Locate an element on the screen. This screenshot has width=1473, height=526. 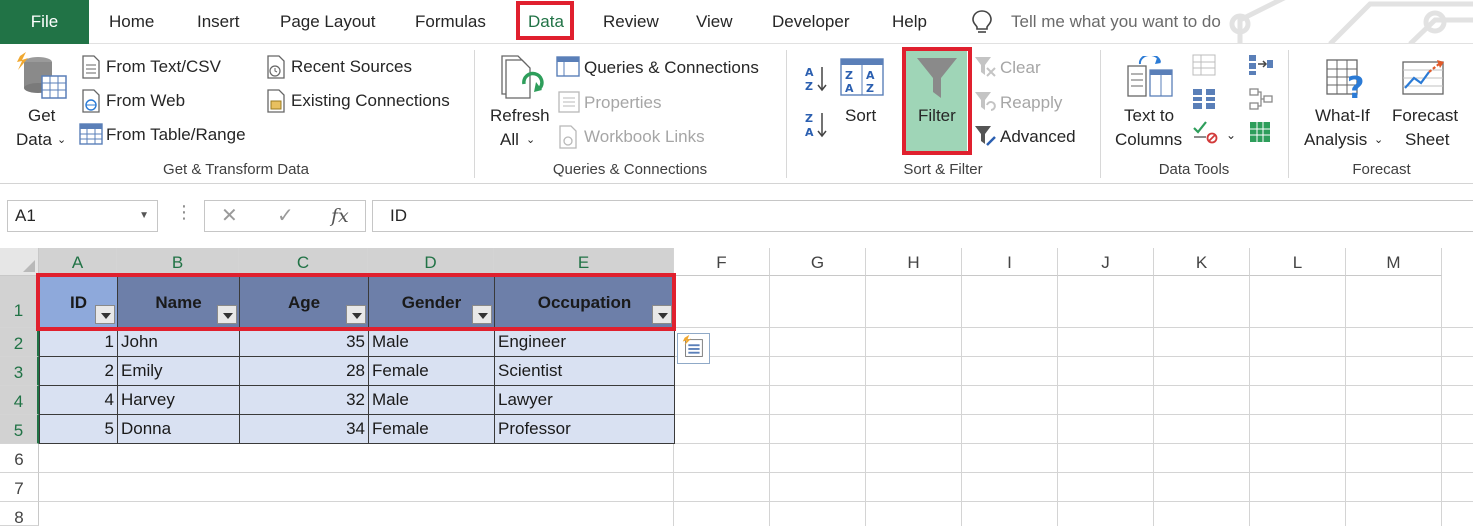
column-header-a: A is located at coordinates (78, 262).